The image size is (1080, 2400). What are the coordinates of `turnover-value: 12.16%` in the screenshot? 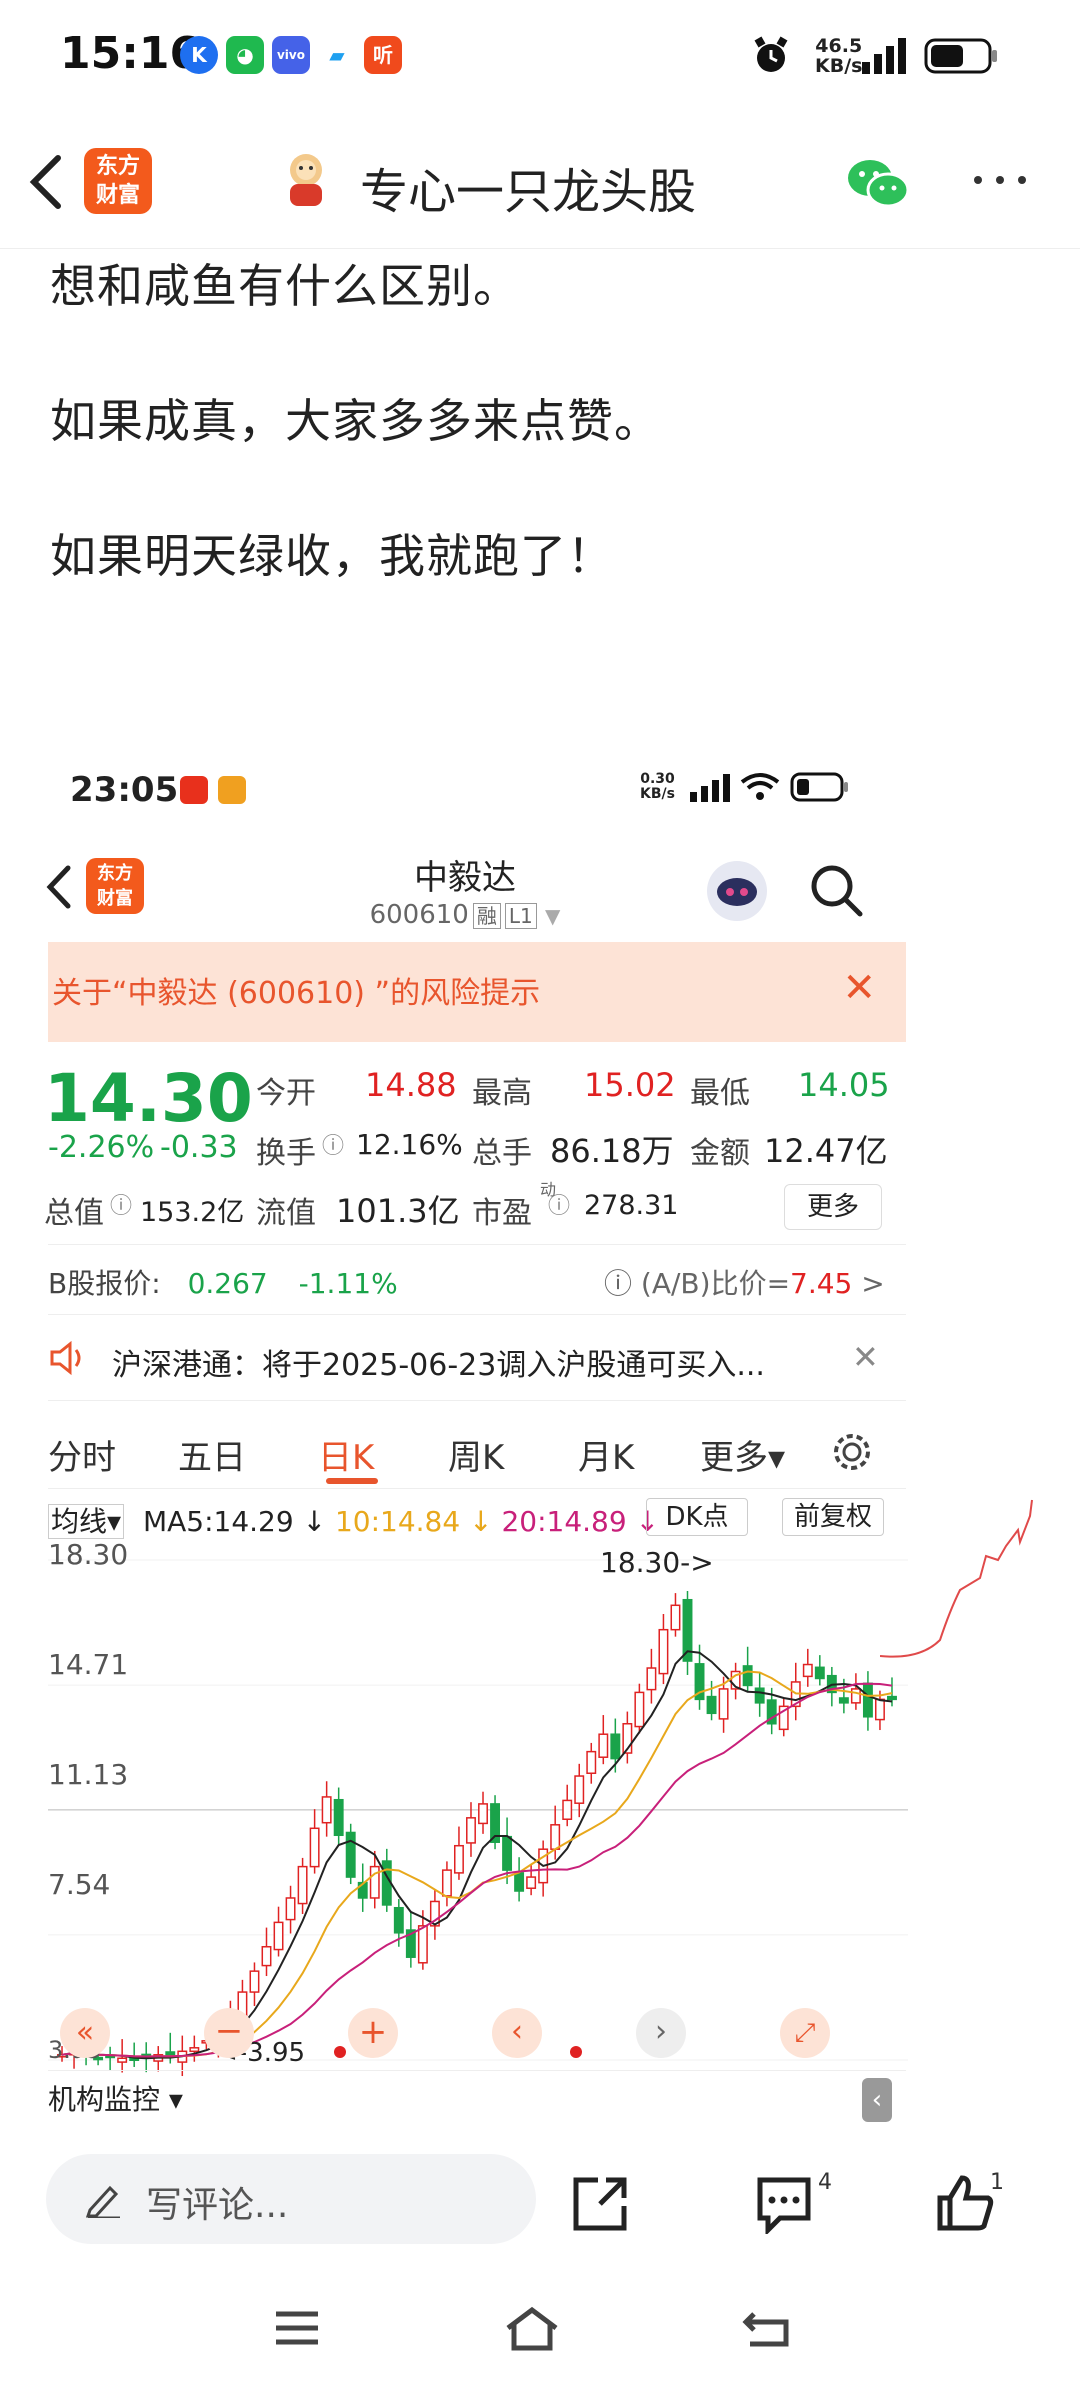 It's located at (409, 1144).